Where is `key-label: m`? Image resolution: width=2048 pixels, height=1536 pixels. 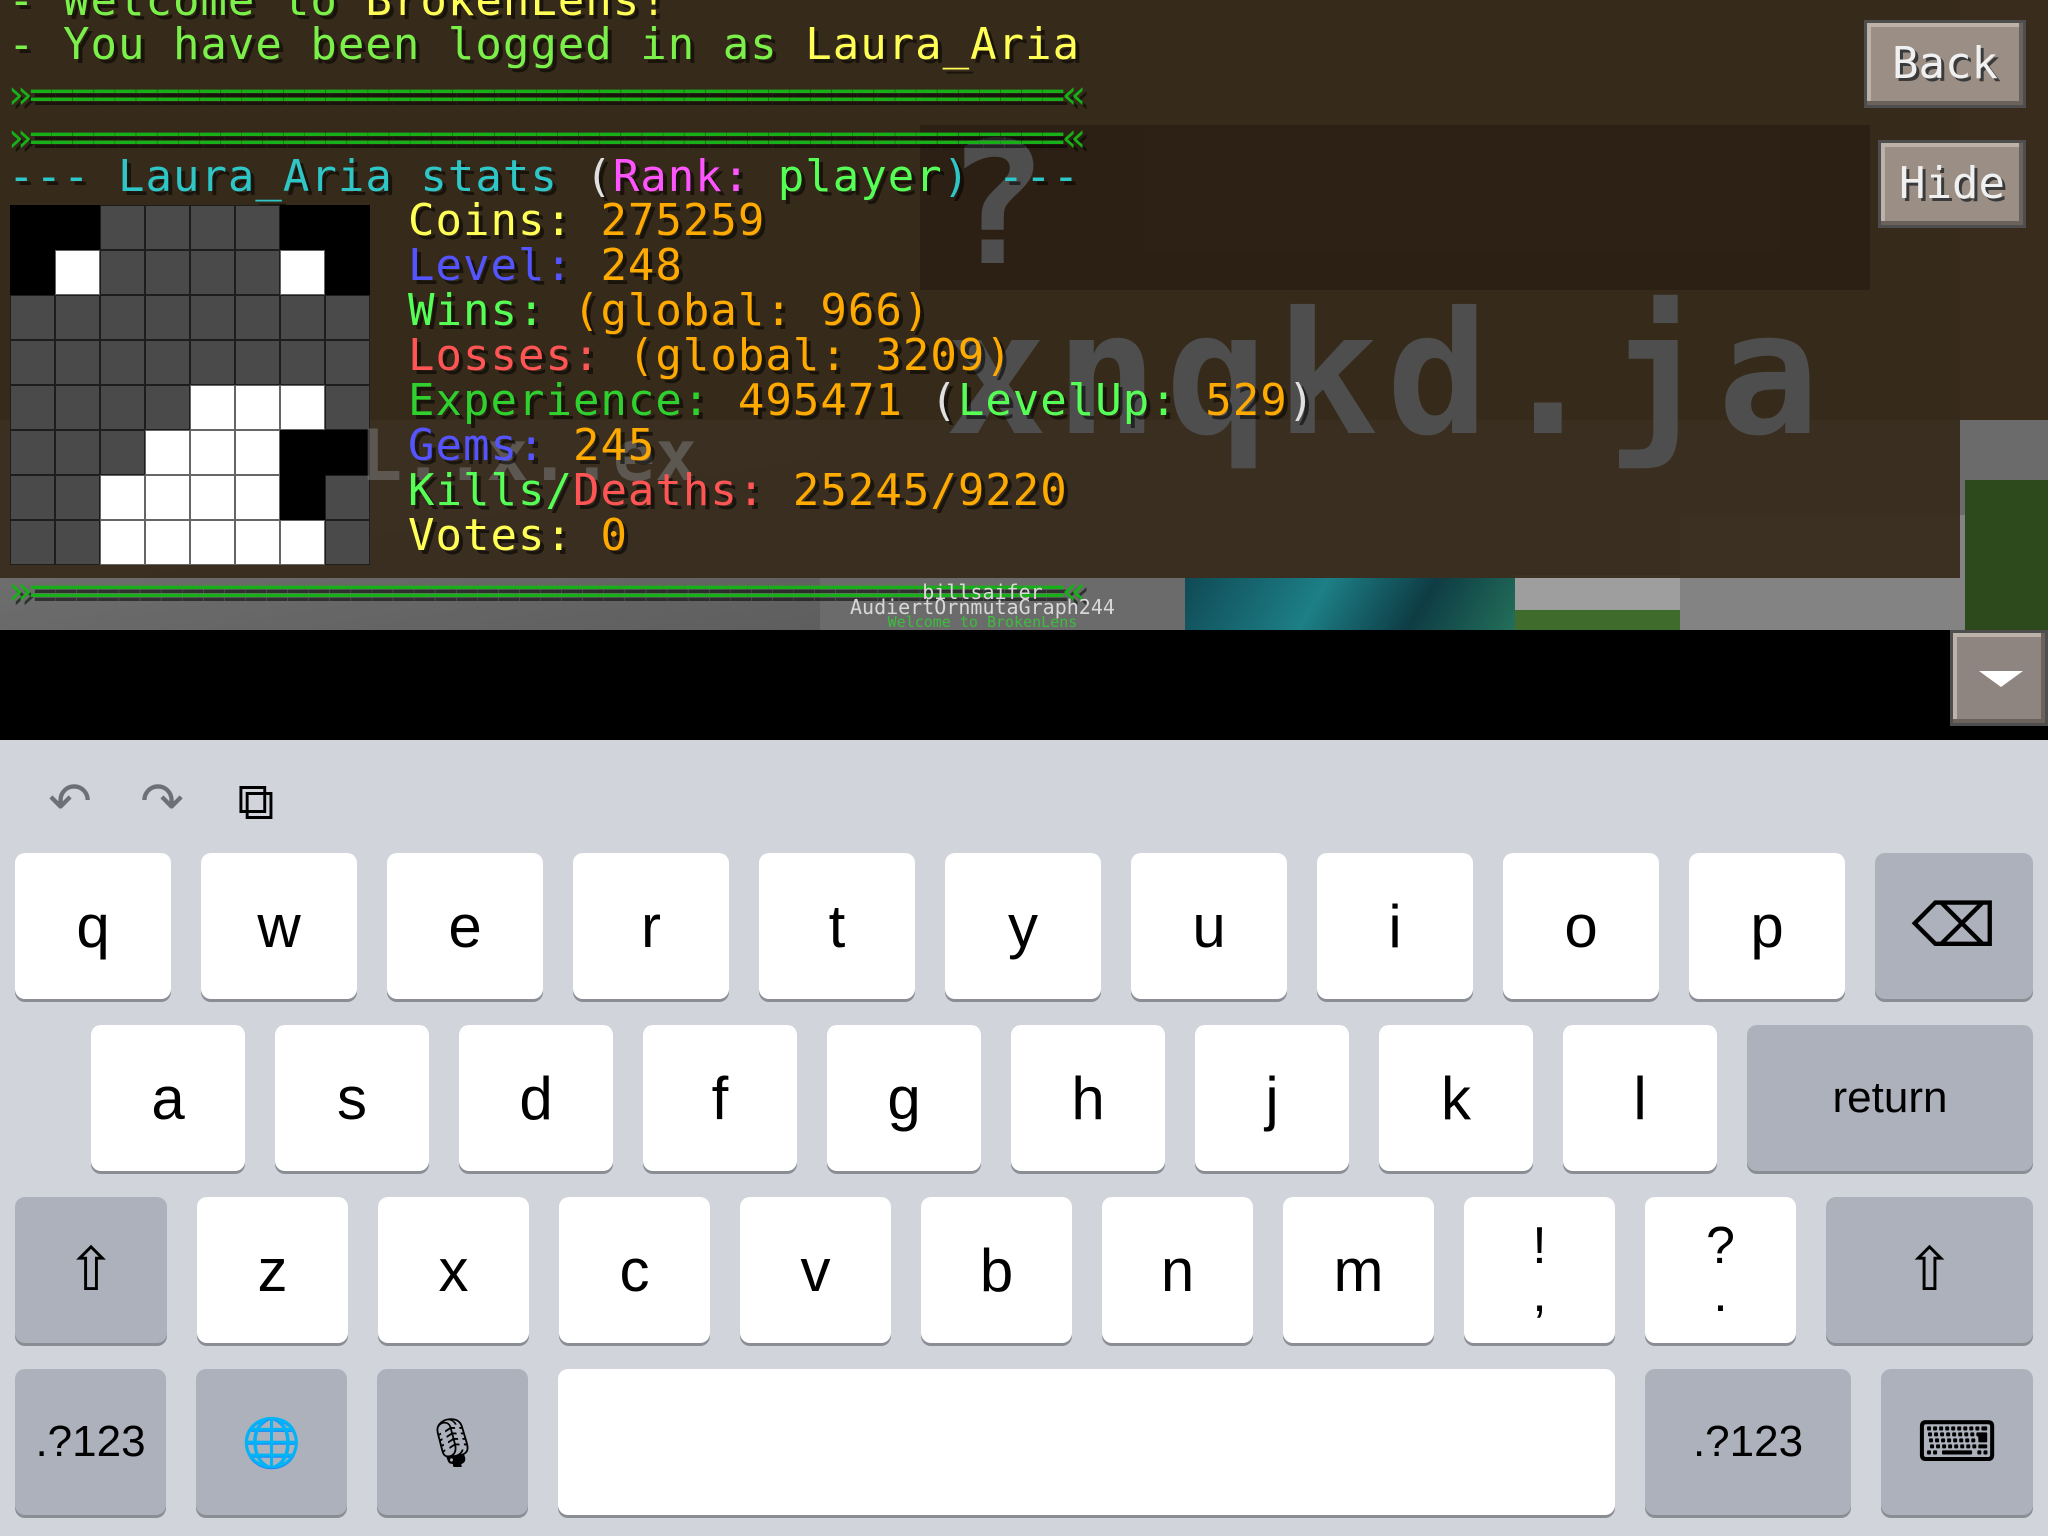 key-label: m is located at coordinates (1358, 1270).